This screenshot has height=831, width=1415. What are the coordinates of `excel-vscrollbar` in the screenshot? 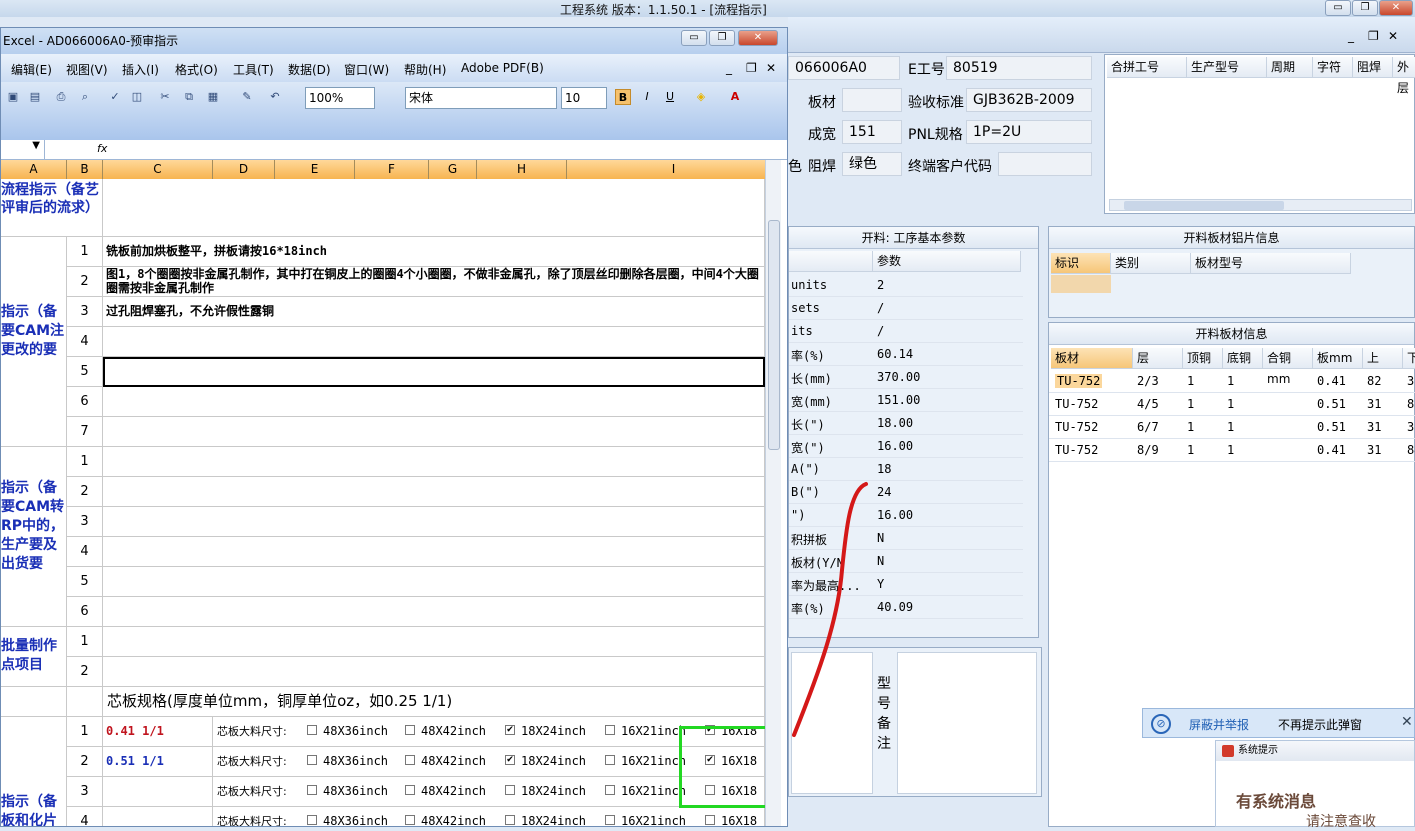 It's located at (773, 493).